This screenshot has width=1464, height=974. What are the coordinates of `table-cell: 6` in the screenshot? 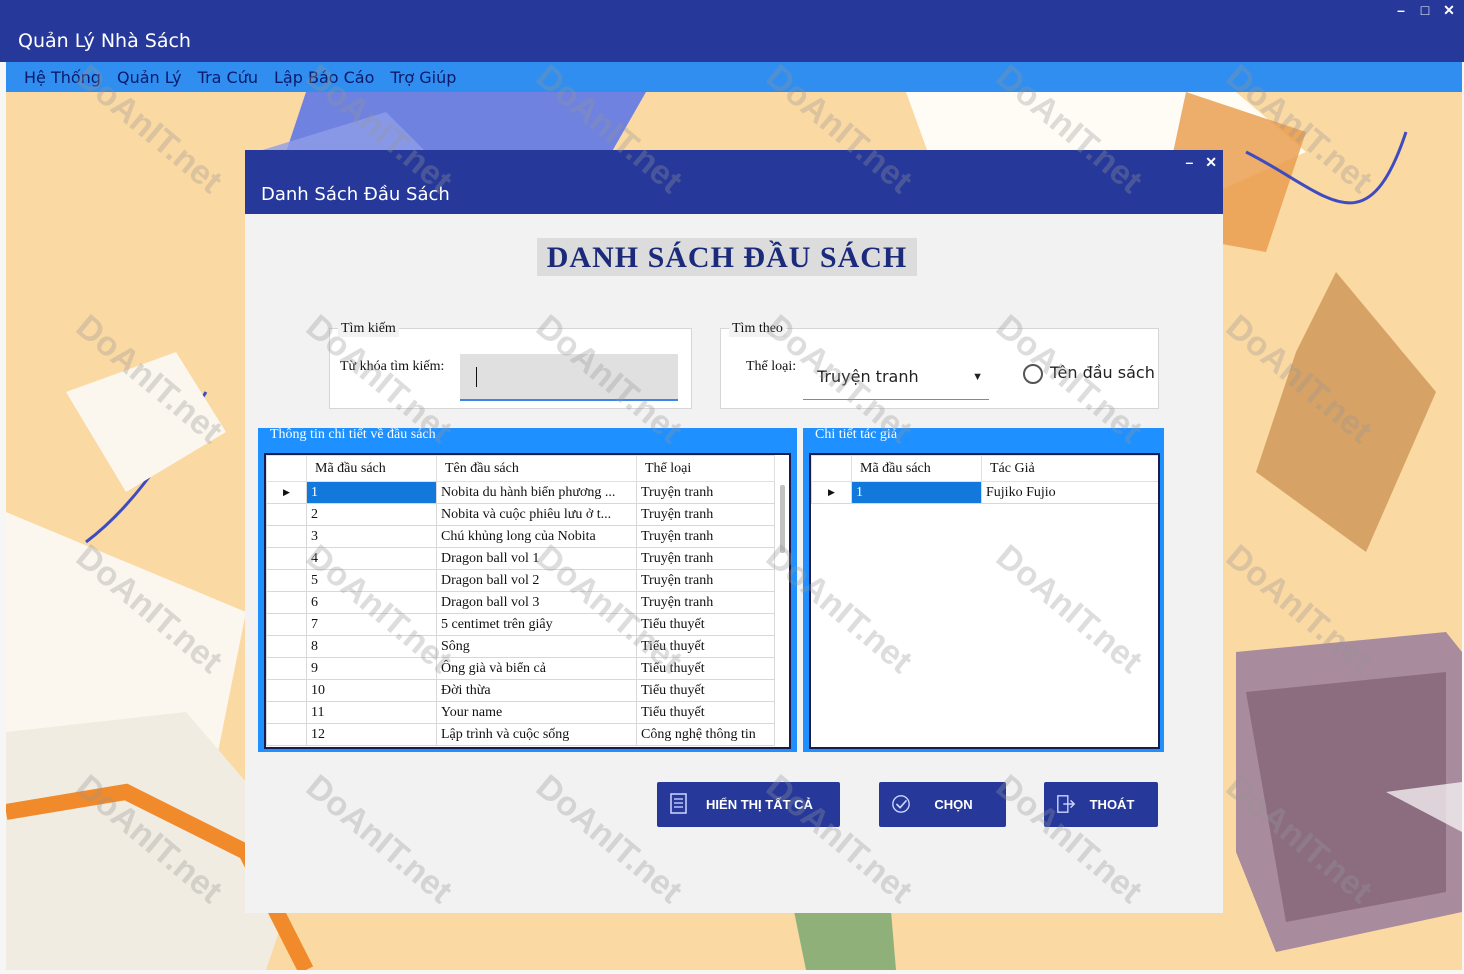 It's located at (371, 602).